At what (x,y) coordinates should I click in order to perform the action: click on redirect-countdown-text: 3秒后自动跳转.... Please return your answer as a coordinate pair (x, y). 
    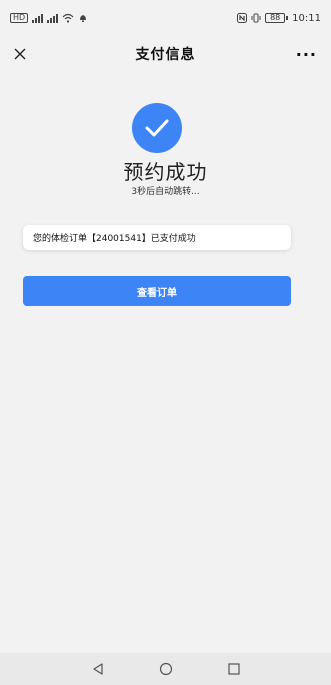
    Looking at the image, I should click on (165, 192).